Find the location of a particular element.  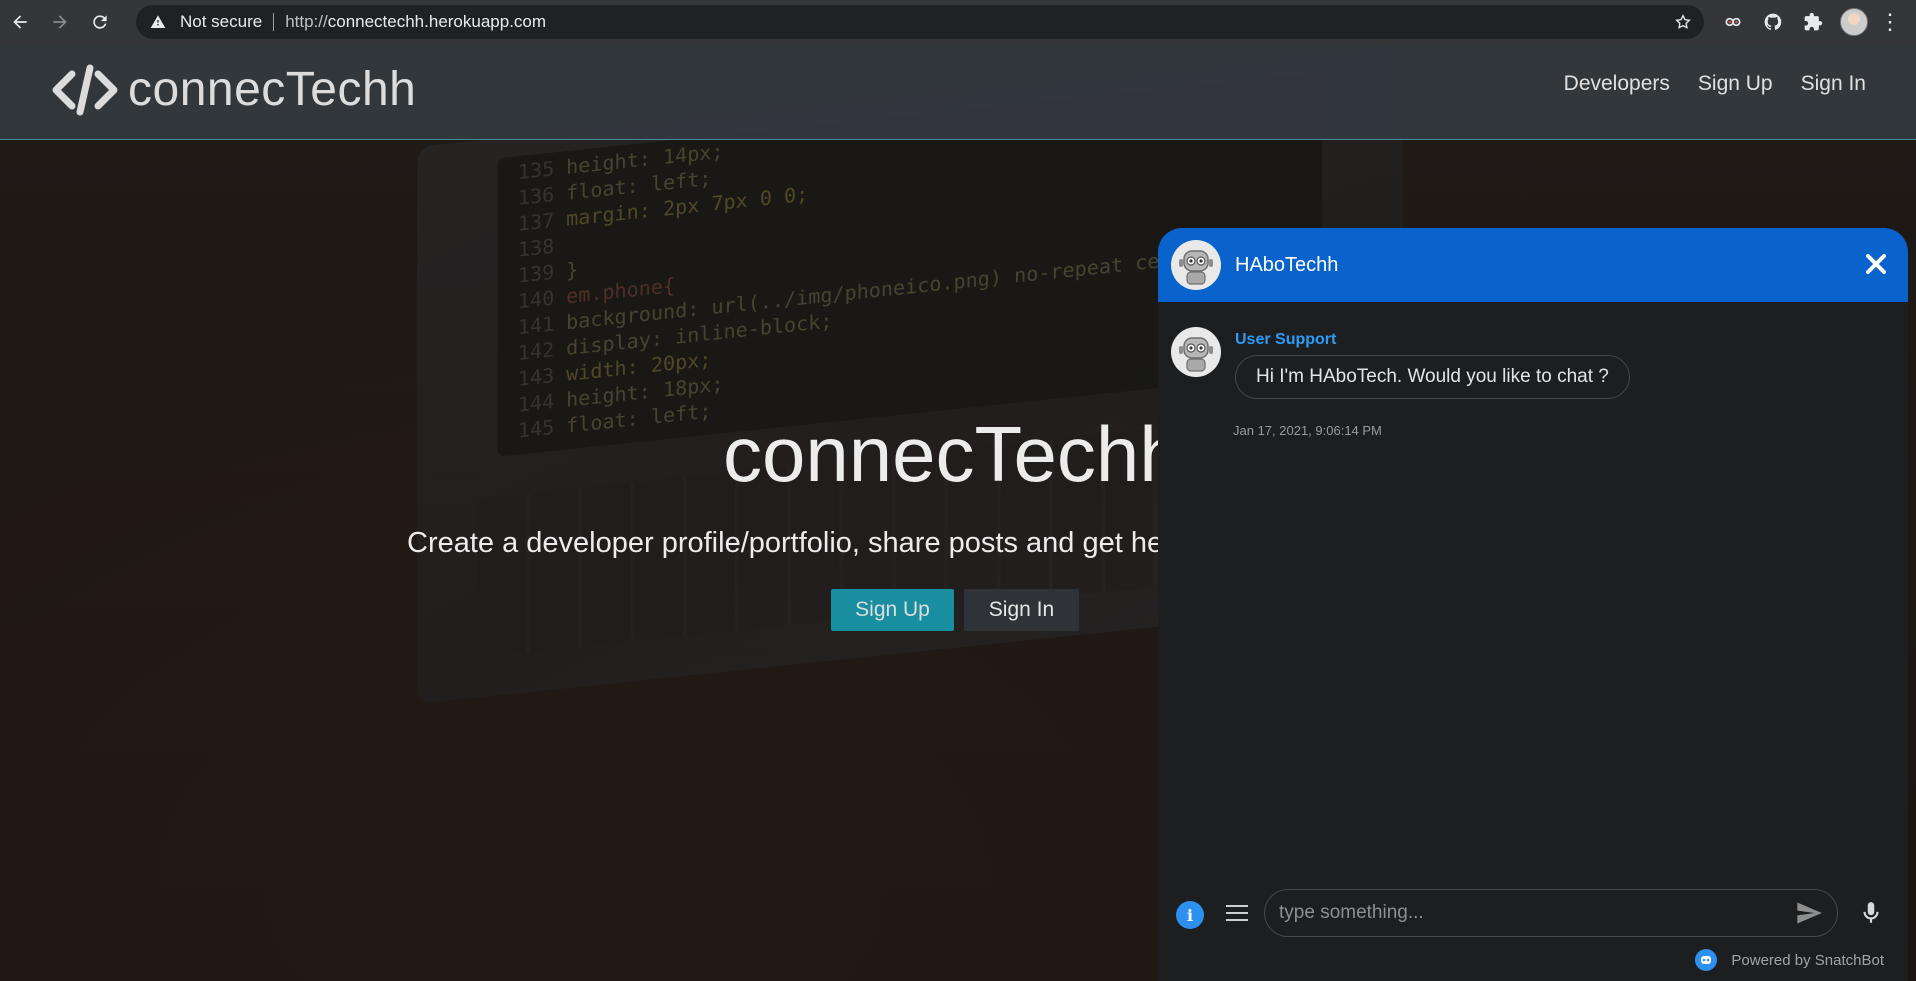

back-arrow-icon is located at coordinates (20, 22).